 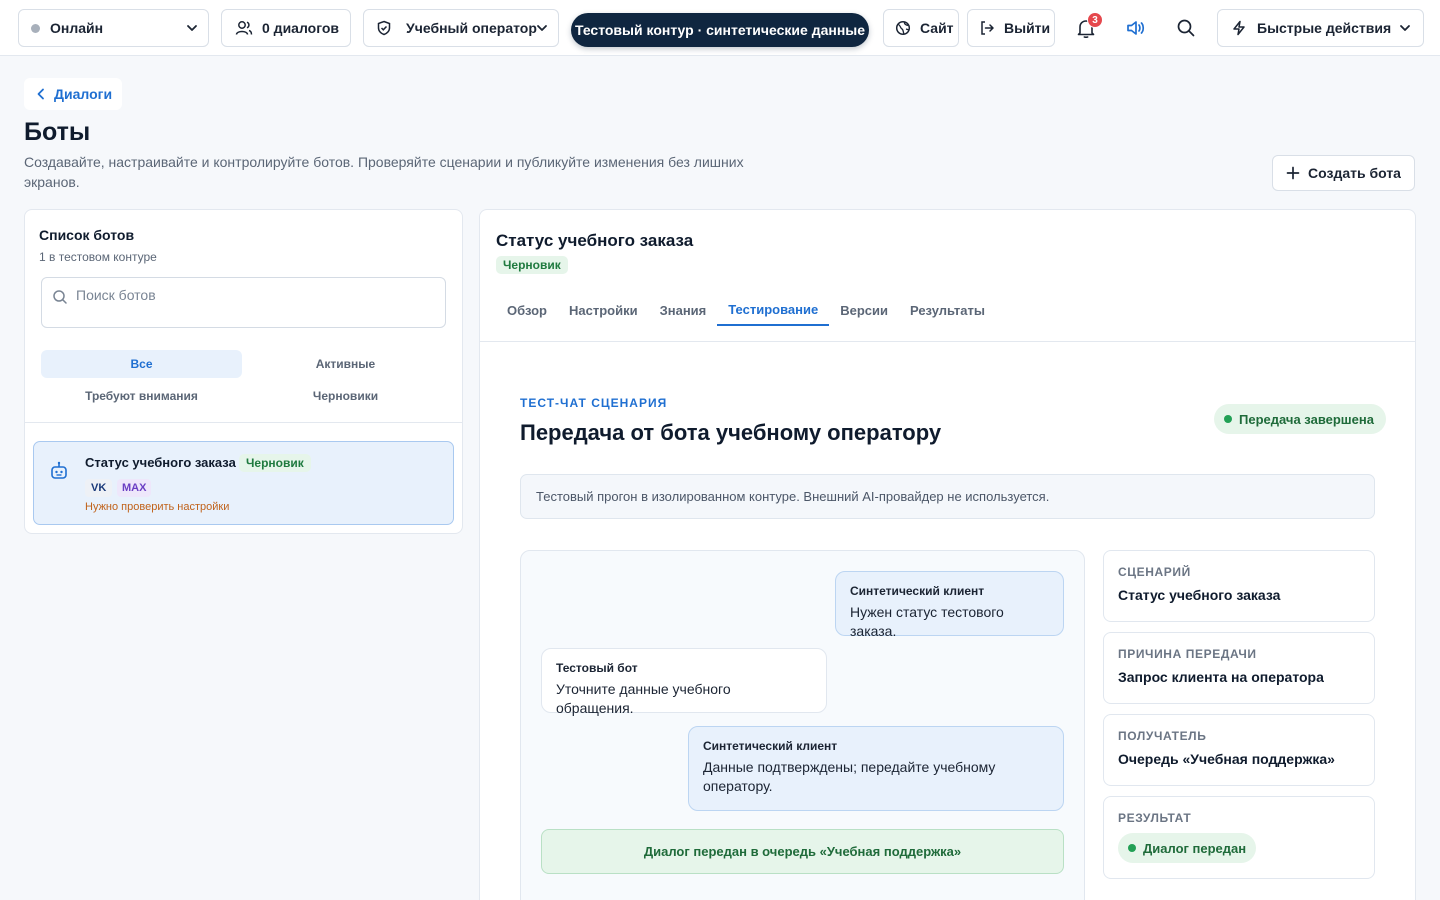 What do you see at coordinates (594, 403) in the screenshot?
I see `test-kicker: ТЕСТ-ЧАТ СЦЕНАРИЯ` at bounding box center [594, 403].